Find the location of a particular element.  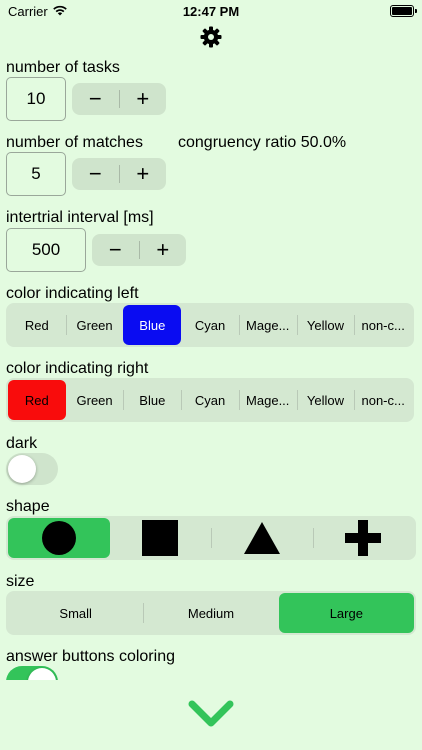

status-bar: Carrier 12:47 PM is located at coordinates (211, 12).